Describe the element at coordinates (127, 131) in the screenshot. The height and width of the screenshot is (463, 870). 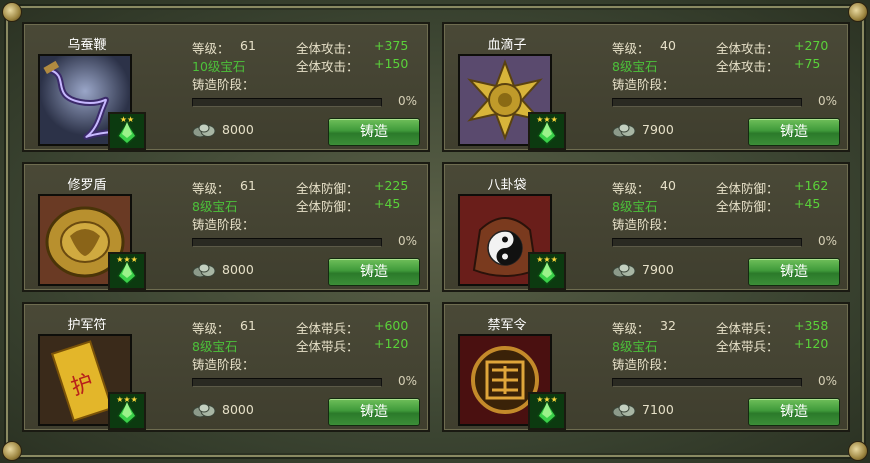
I see `gem-slot: ★★` at that location.